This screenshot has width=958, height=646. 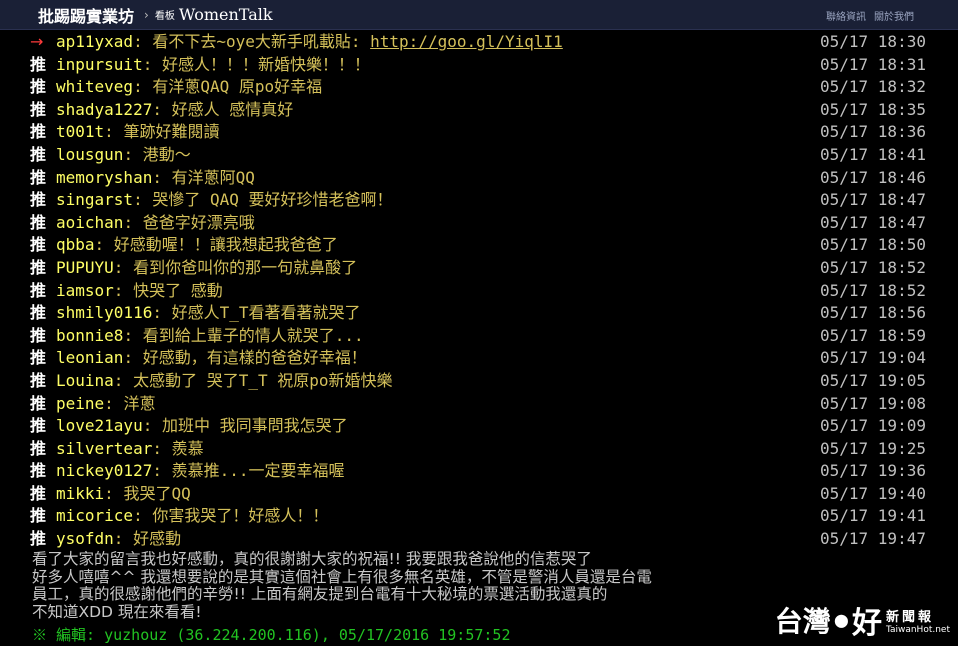 What do you see at coordinates (99, 64) in the screenshot?
I see `comment-user: inpursuit` at bounding box center [99, 64].